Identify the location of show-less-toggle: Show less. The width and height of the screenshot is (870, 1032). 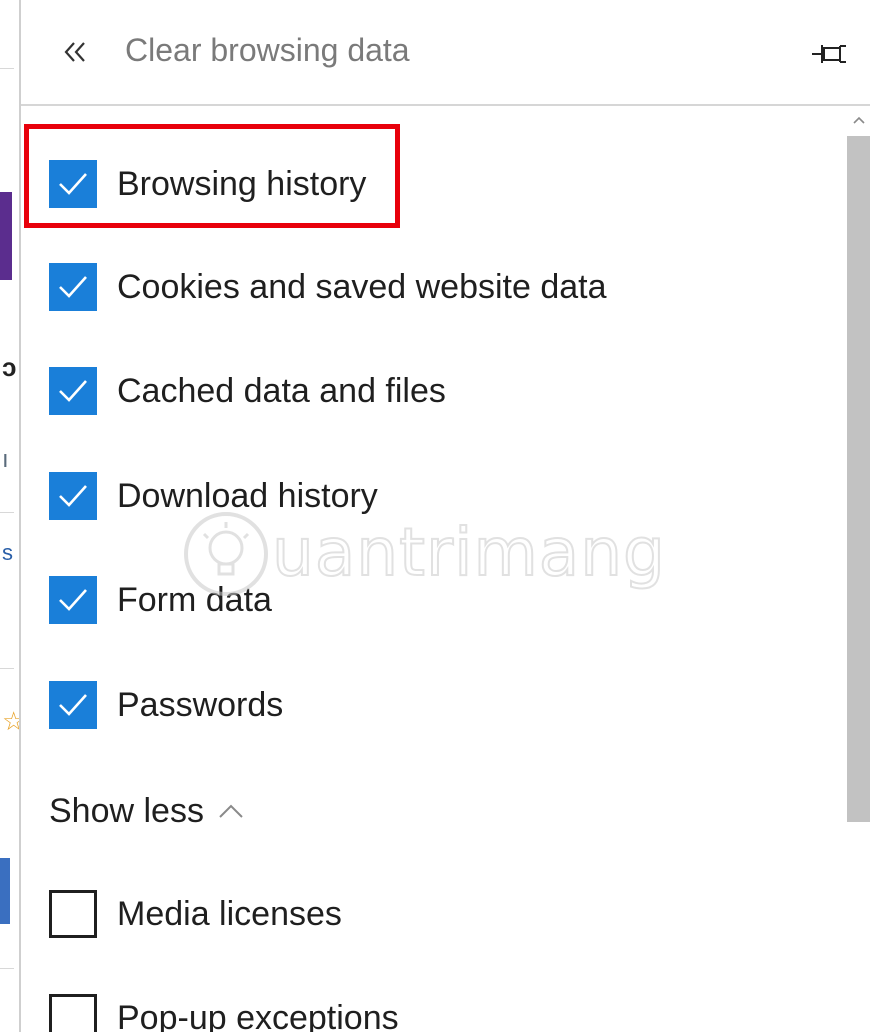
(146, 811).